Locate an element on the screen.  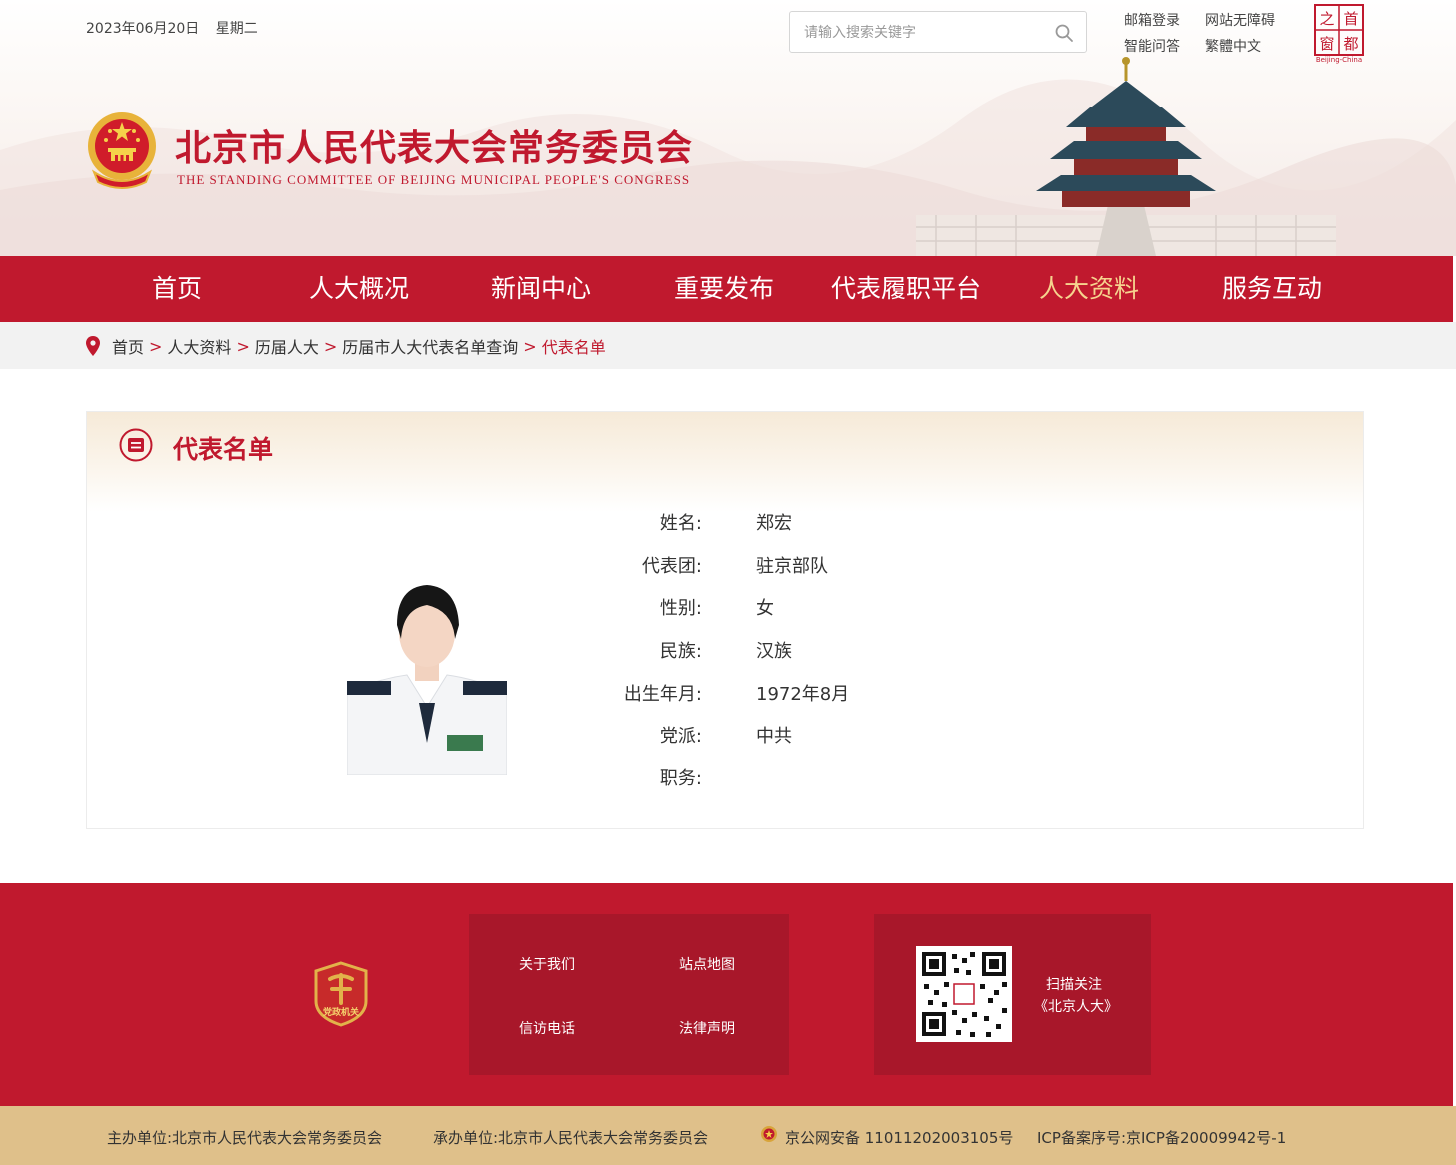
qr-caption-line-1: 扫描关注 is located at coordinates (1074, 985).